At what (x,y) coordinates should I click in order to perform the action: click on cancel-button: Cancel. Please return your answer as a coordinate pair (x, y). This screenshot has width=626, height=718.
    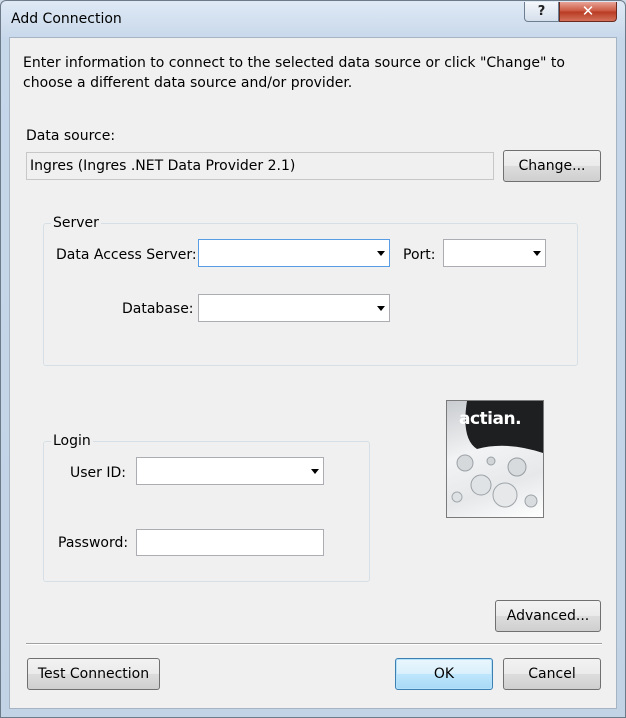
    Looking at the image, I should click on (552, 674).